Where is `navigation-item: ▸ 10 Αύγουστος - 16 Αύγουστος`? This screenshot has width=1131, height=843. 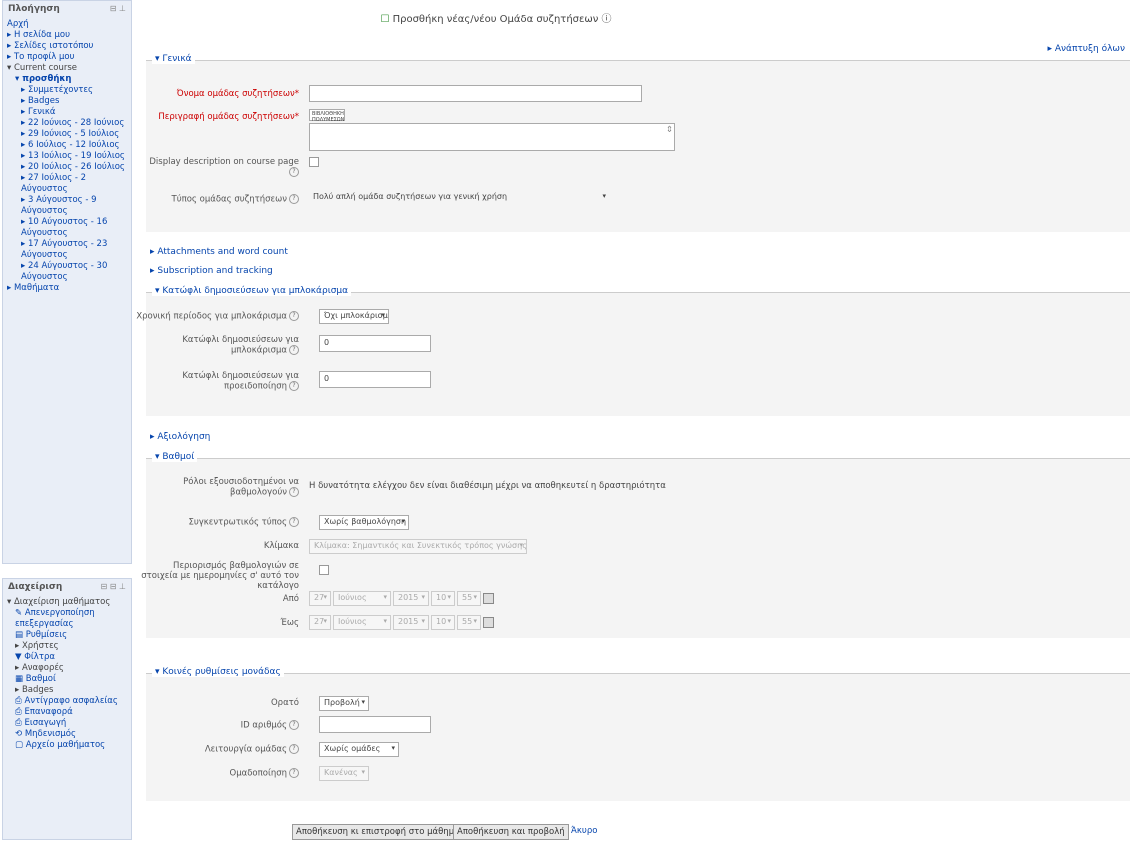
navigation-item: ▸ 10 Αύγουστος - 16 Αύγουστος is located at coordinates (67, 228).